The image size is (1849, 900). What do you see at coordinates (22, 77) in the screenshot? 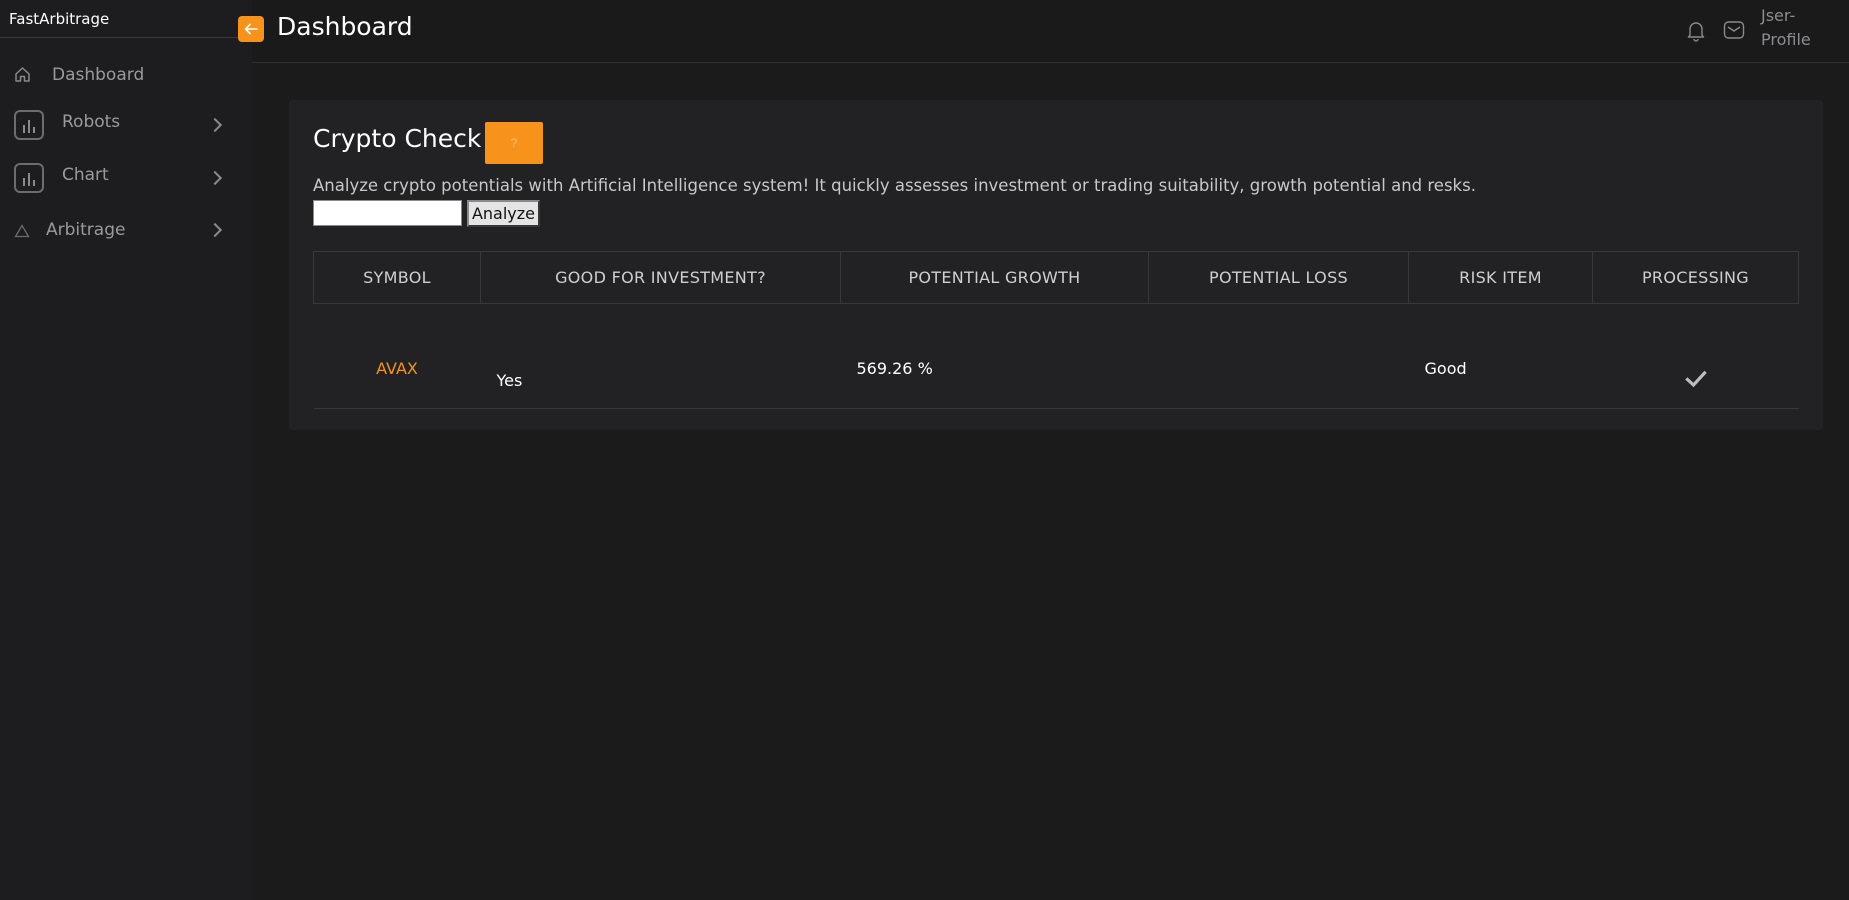
I see `home-icon` at bounding box center [22, 77].